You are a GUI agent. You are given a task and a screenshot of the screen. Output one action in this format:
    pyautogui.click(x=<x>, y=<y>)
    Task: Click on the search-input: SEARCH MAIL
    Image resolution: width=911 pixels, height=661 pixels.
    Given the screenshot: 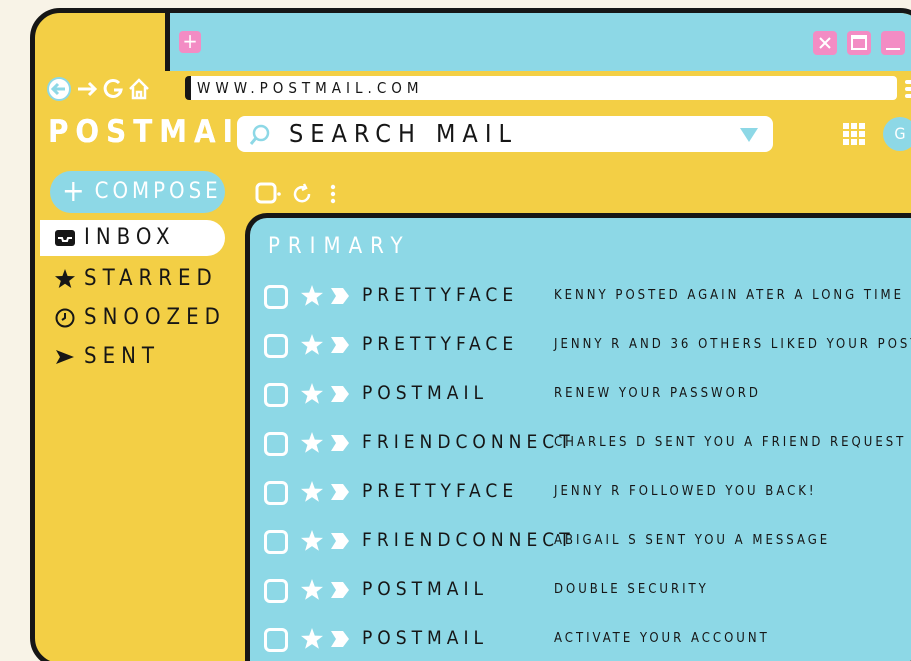 What is the action you would take?
    pyautogui.click(x=403, y=133)
    